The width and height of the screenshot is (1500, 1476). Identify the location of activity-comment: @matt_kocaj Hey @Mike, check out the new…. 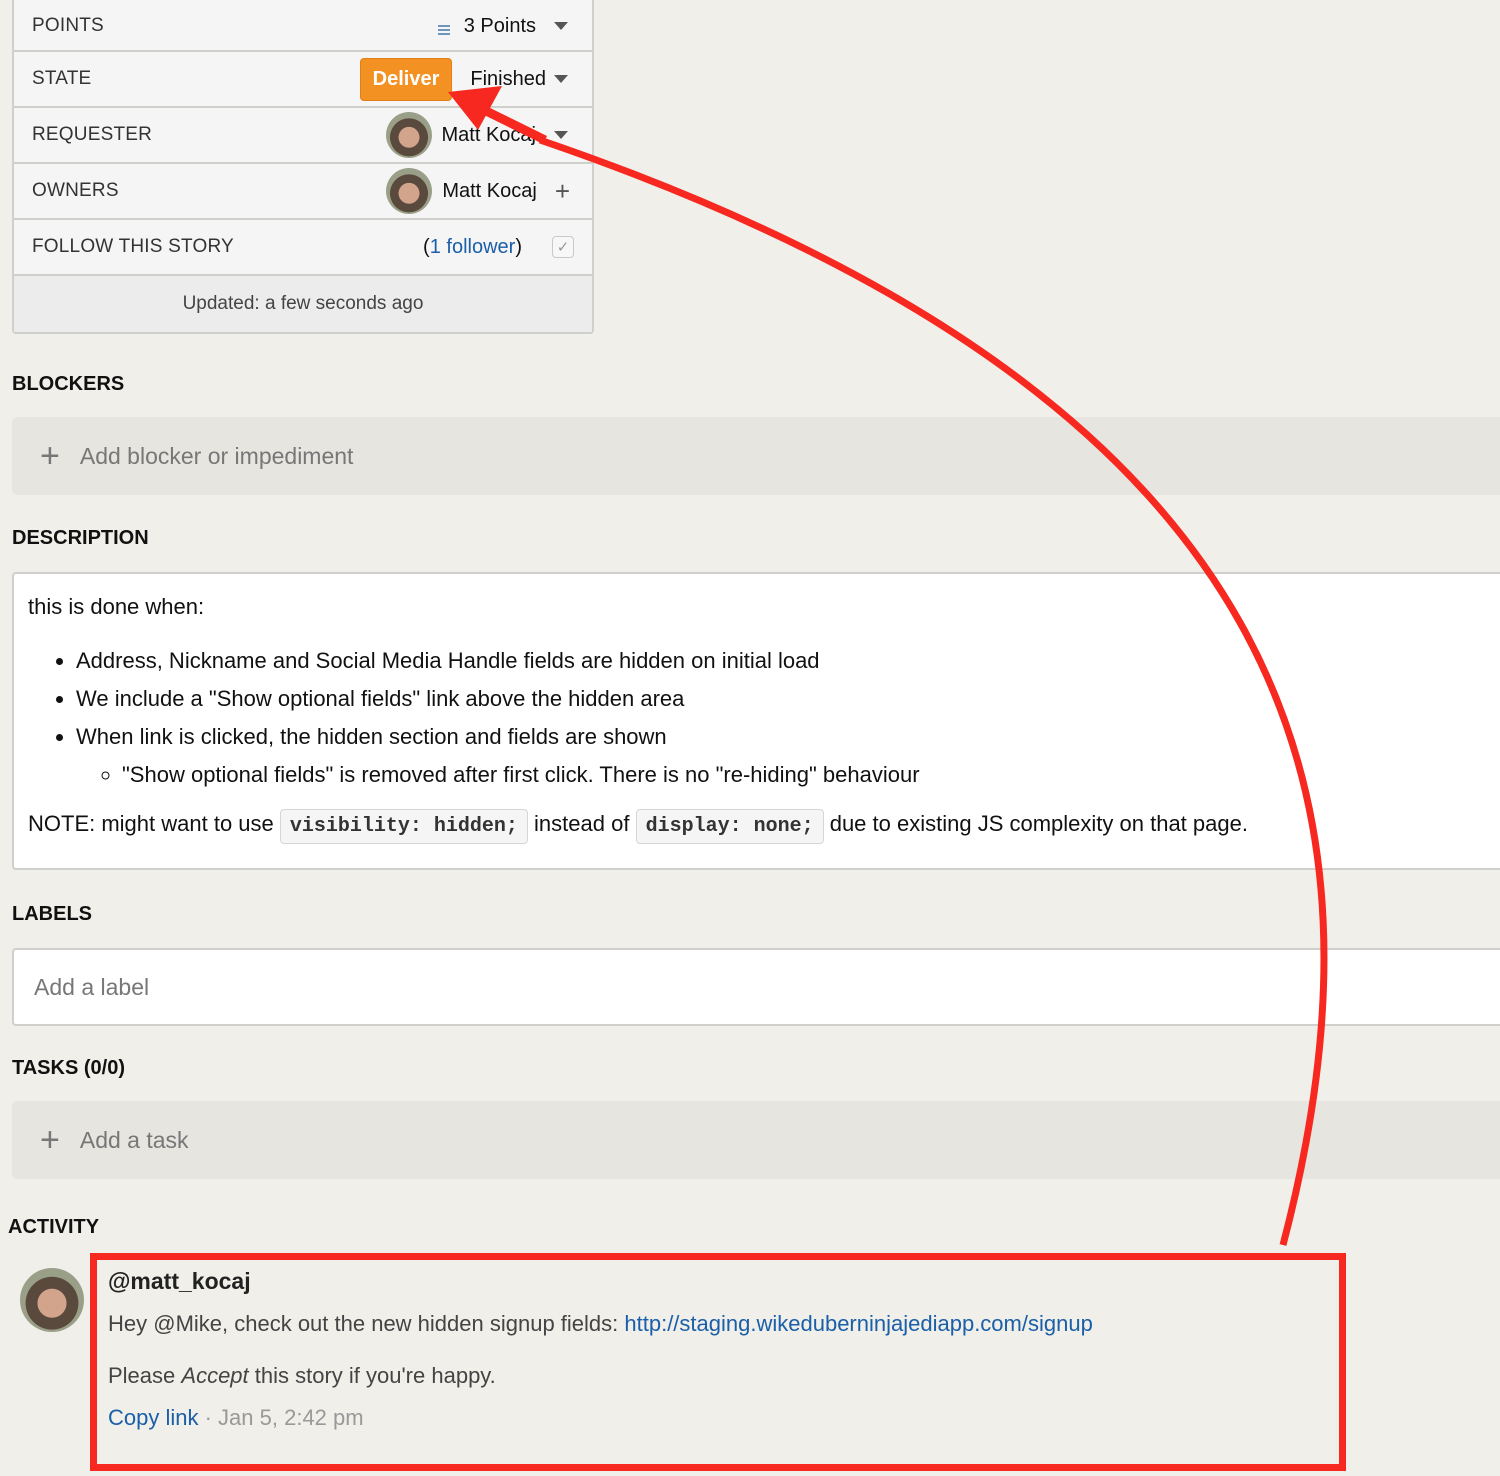
(708, 1349).